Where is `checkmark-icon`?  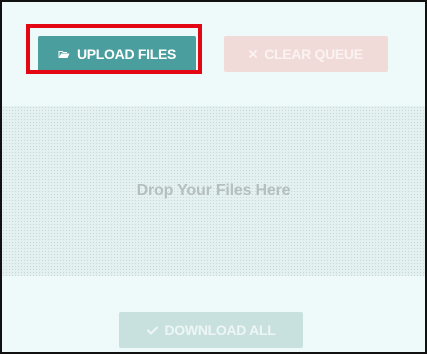 checkmark-icon is located at coordinates (152, 330).